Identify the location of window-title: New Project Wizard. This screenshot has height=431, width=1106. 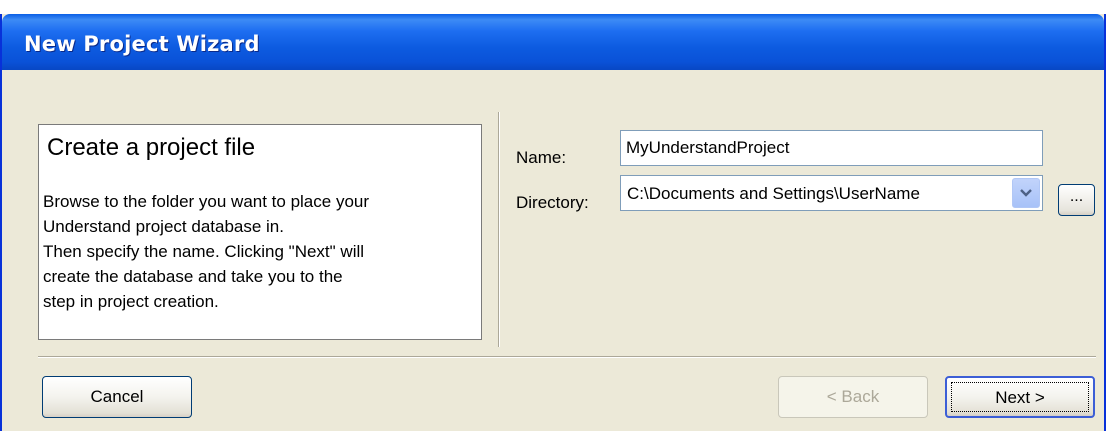
(142, 44).